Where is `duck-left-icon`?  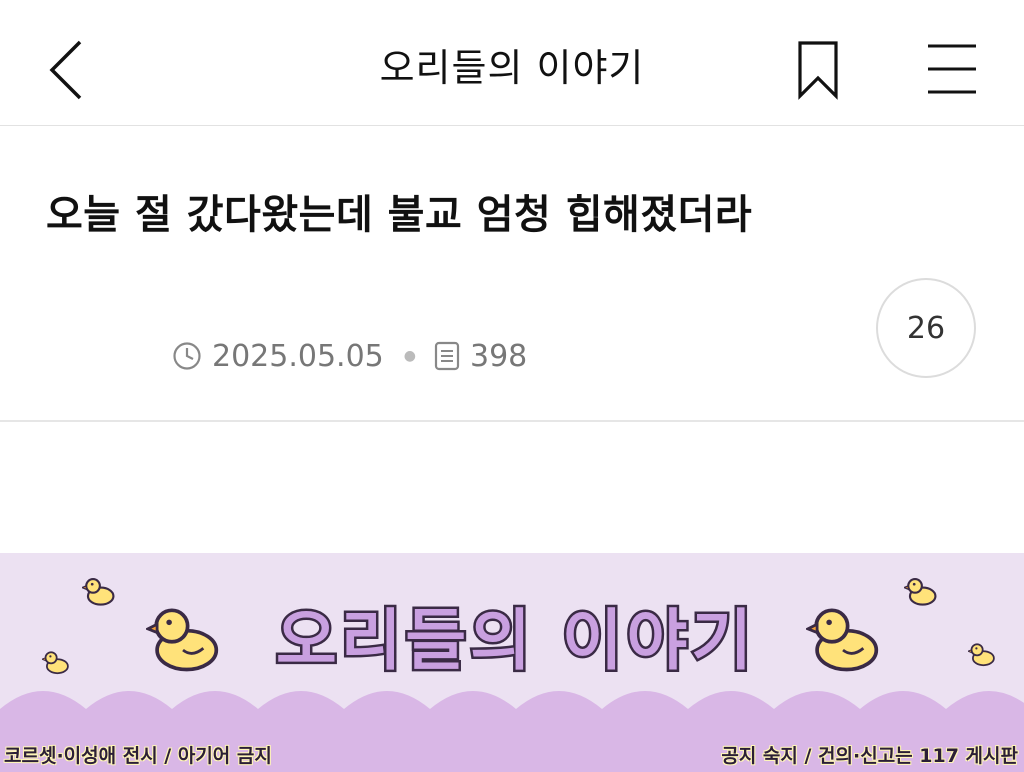
duck-left-icon is located at coordinates (182, 640).